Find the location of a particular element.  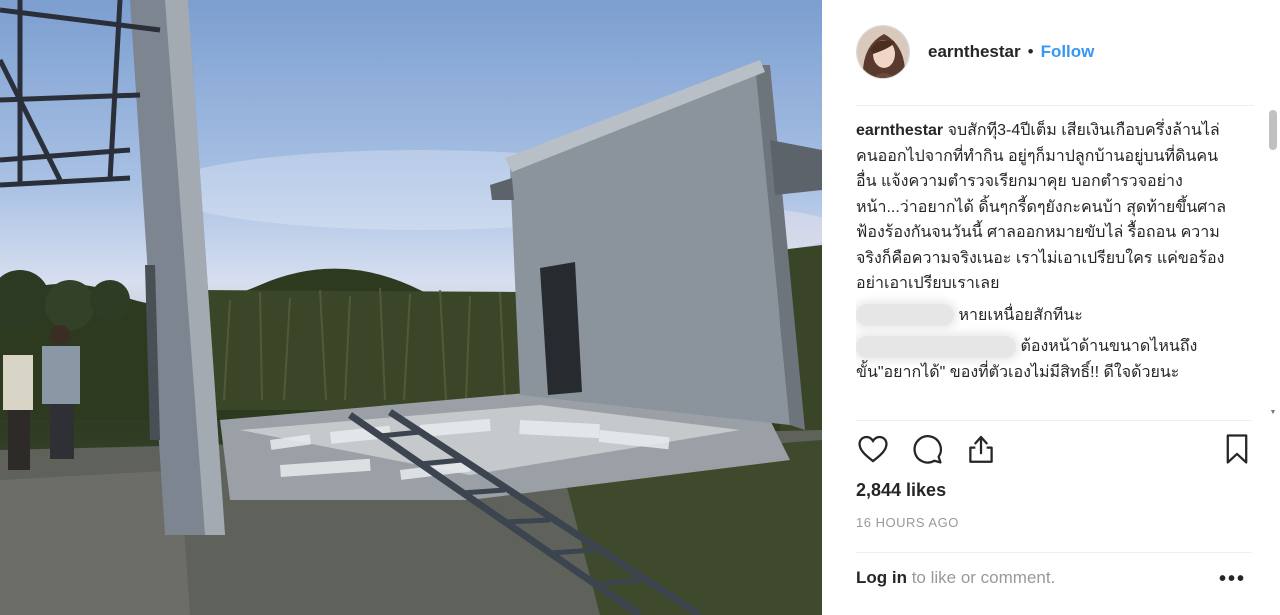

heart-icon is located at coordinates (874, 450).